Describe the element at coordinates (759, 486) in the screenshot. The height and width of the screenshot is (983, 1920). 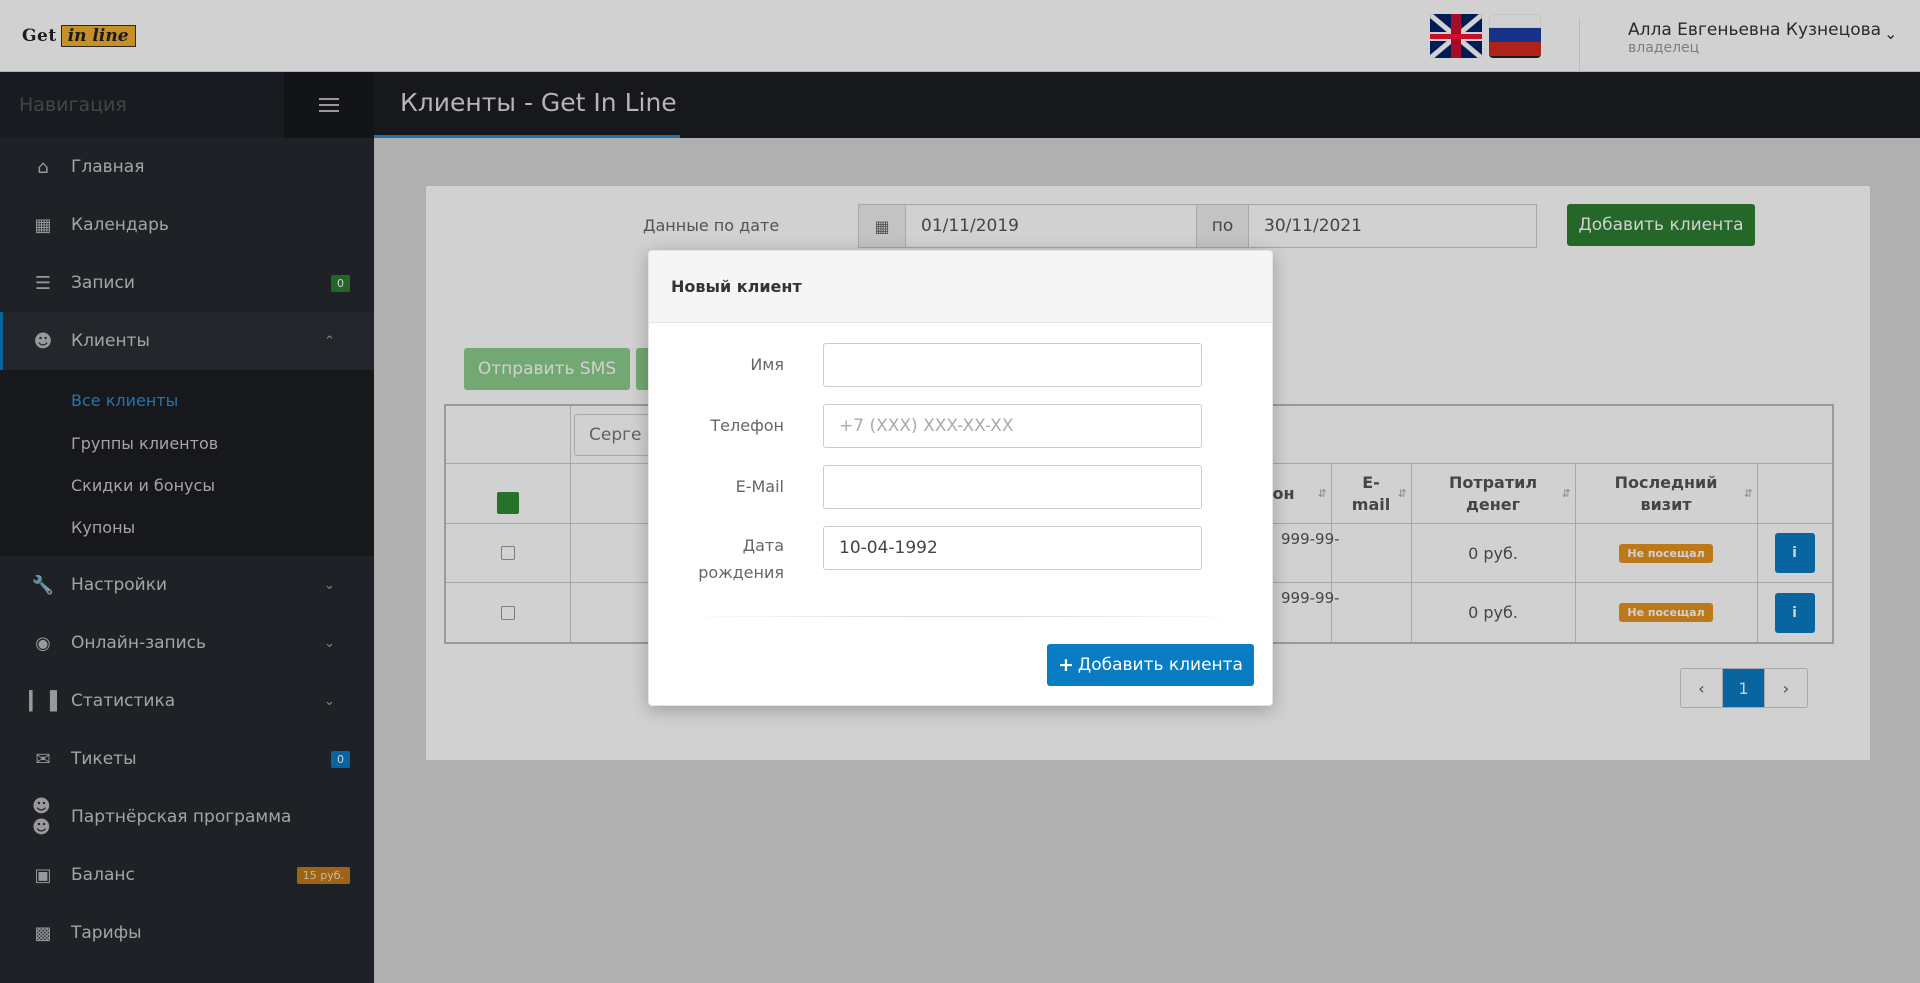
I see `email-label: E-Mail` at that location.